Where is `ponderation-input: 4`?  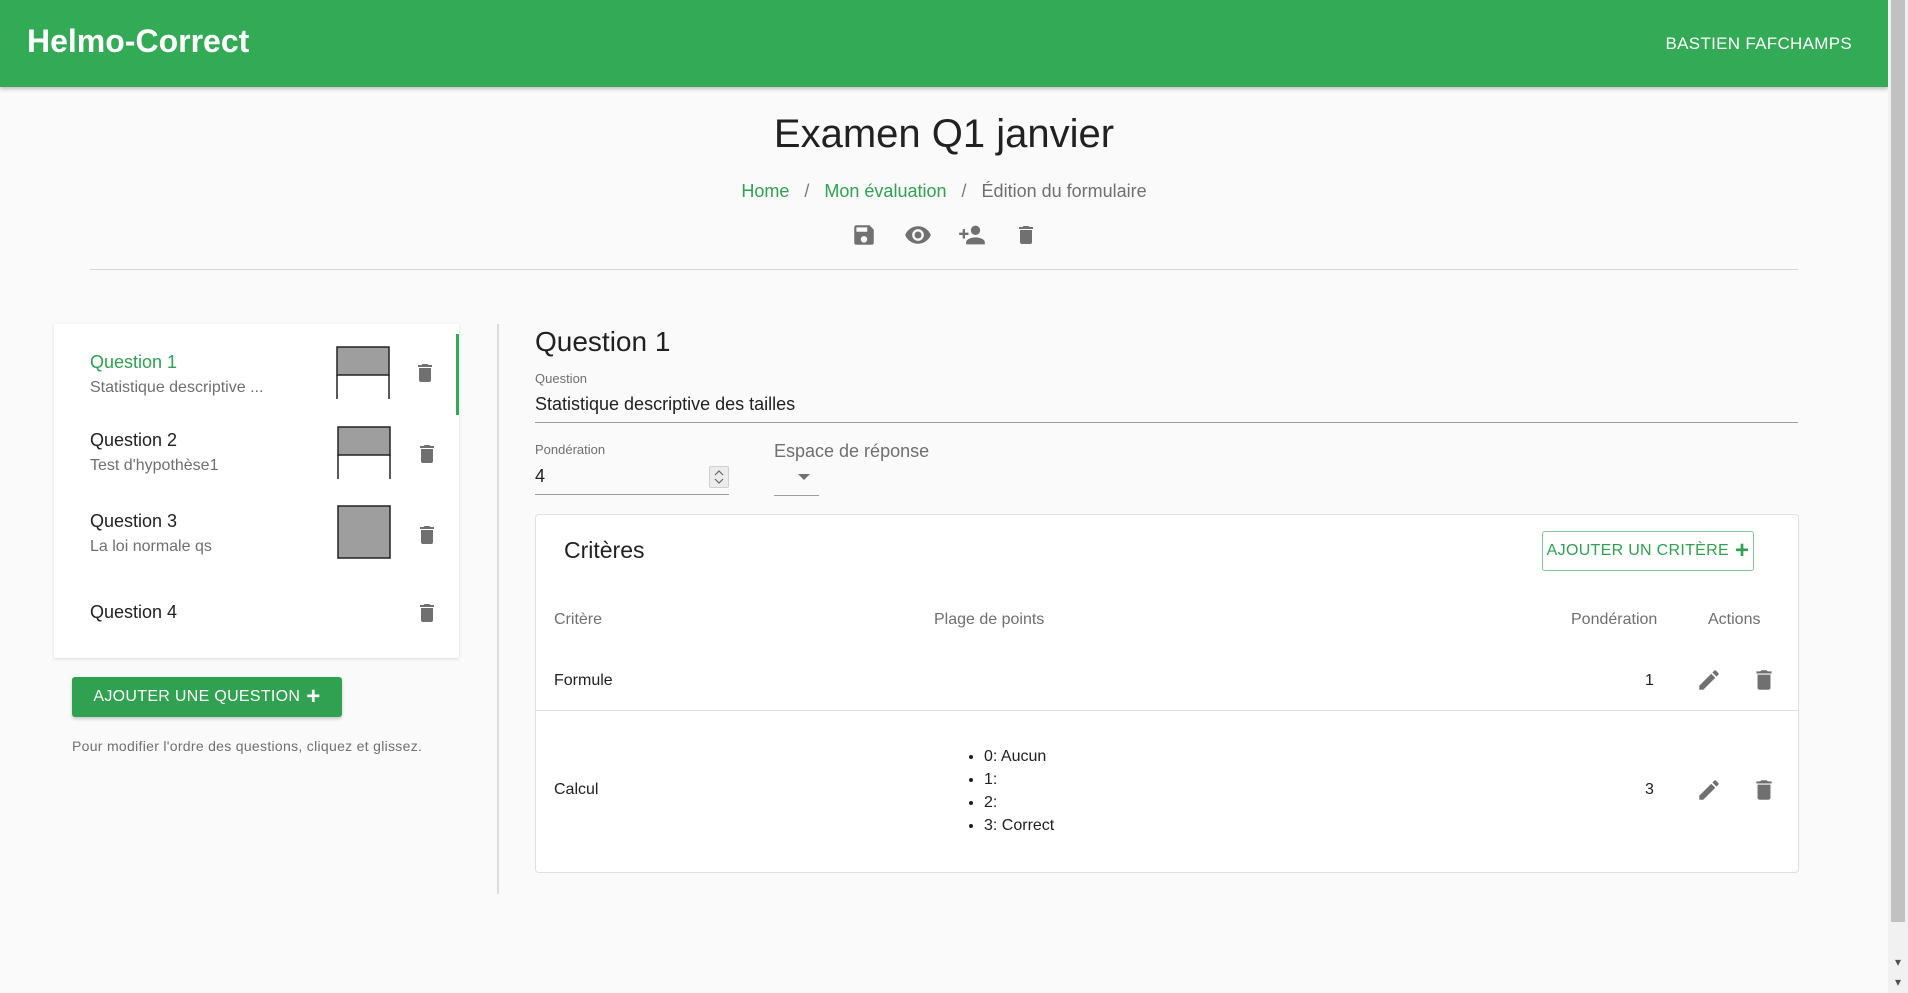 ponderation-input: 4 is located at coordinates (540, 476).